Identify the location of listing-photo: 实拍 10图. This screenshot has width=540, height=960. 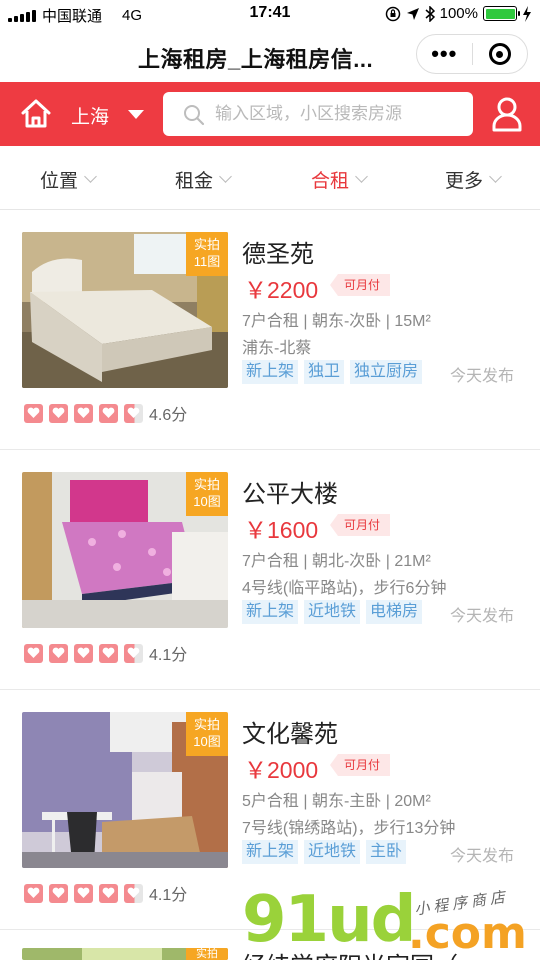
(125, 550).